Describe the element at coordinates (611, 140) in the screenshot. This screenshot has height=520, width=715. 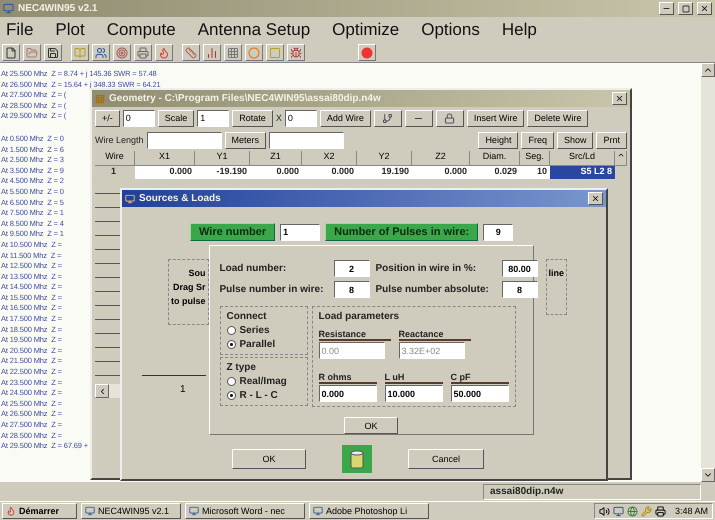
I see `toolbar-button: Prnt` at that location.